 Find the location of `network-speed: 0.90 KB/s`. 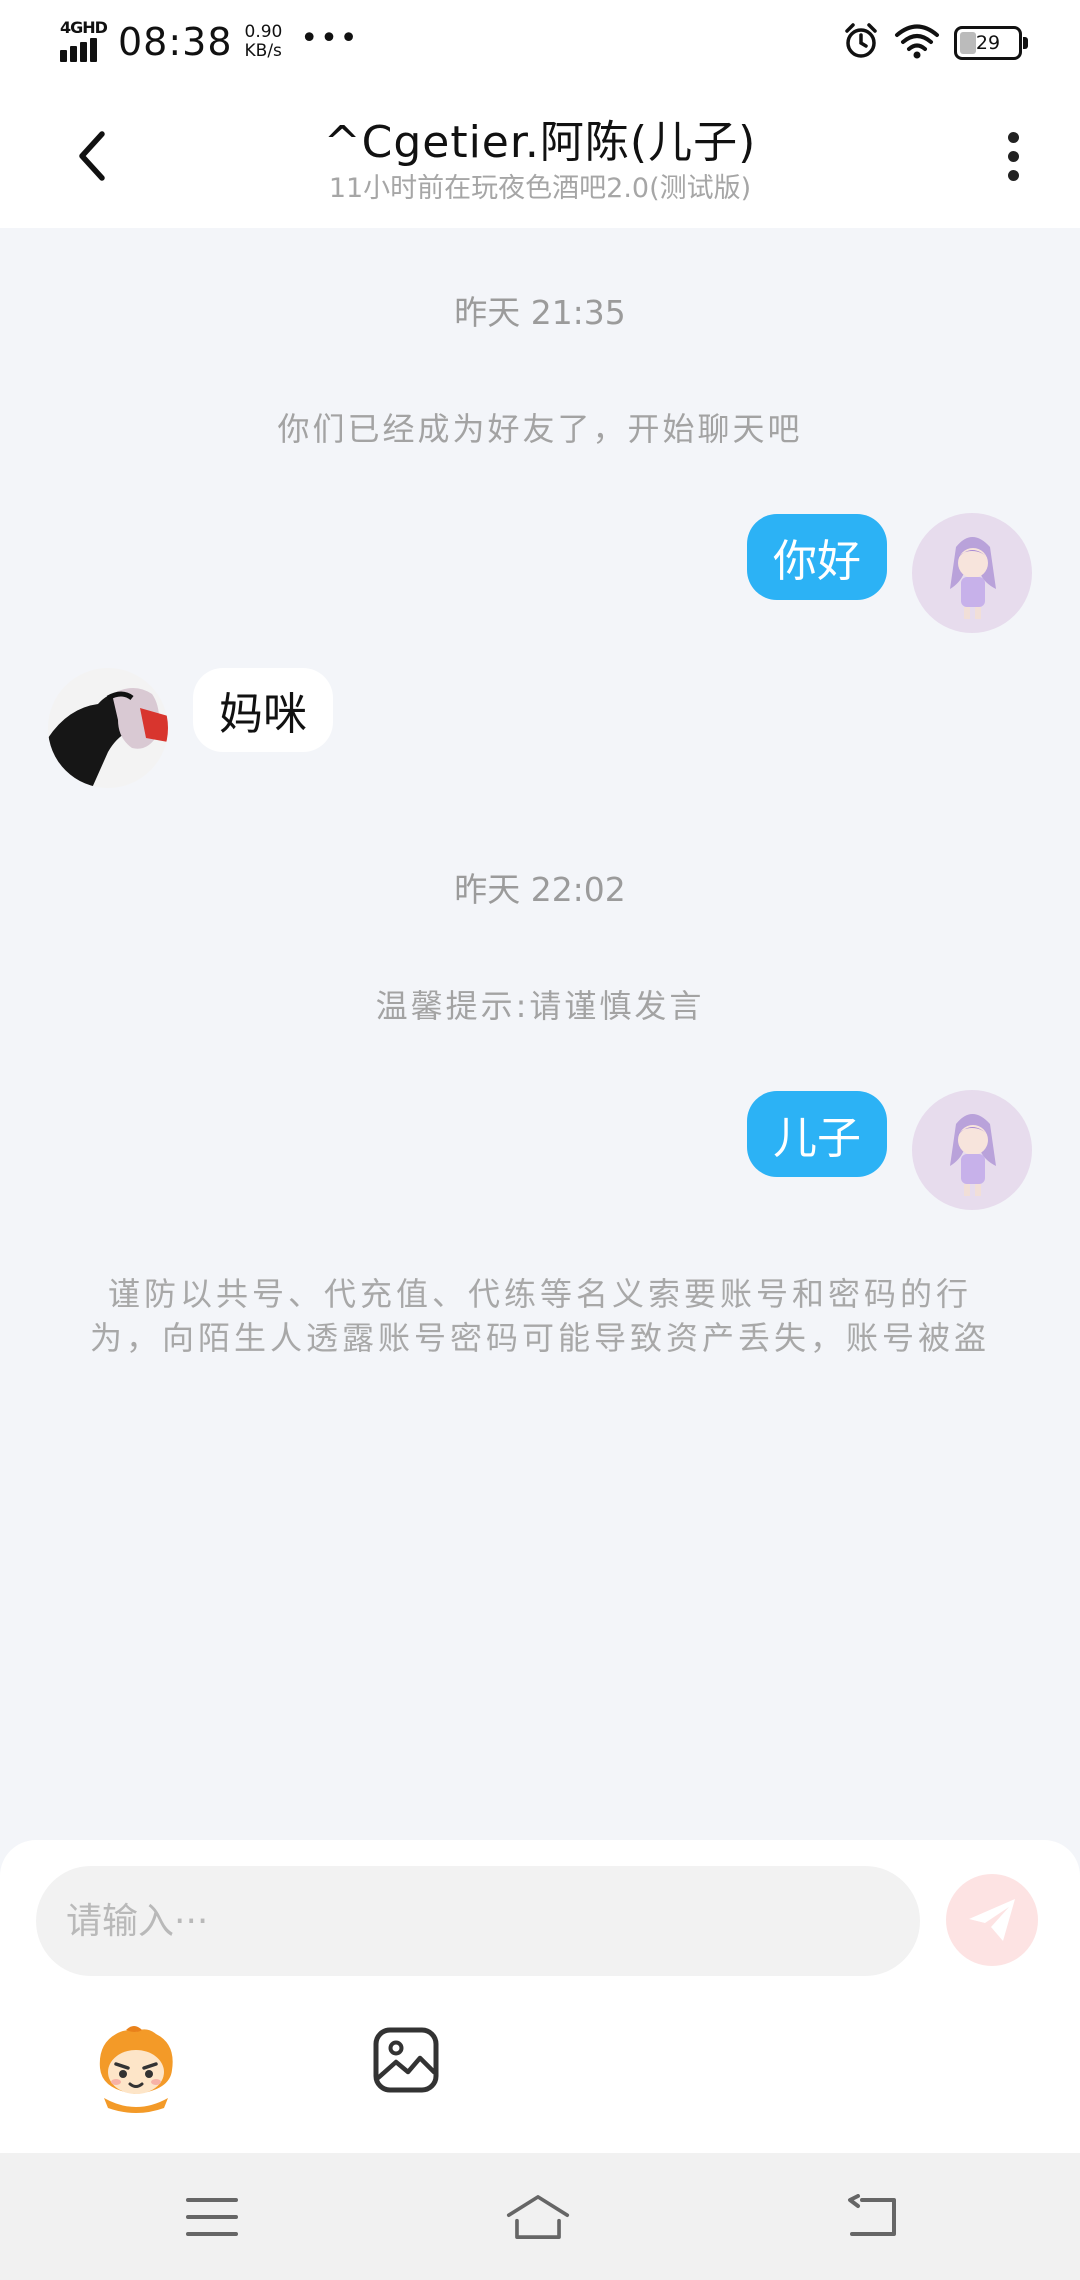

network-speed: 0.90 KB/s is located at coordinates (264, 42).